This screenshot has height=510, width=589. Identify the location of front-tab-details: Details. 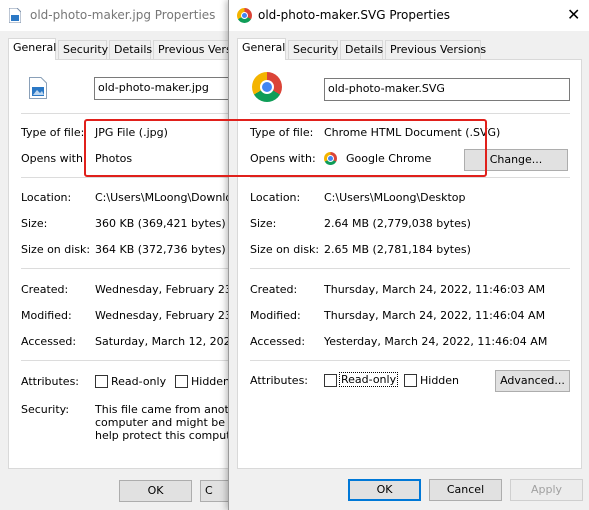
(361, 49).